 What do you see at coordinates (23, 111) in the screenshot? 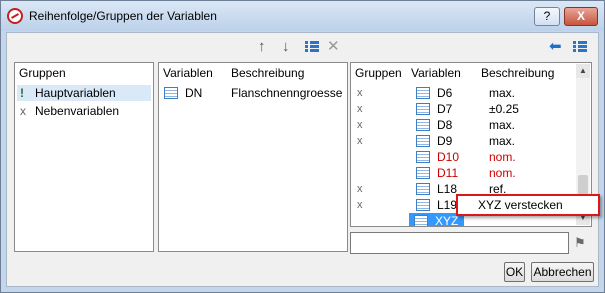
I see `group-marker-icon: x` at bounding box center [23, 111].